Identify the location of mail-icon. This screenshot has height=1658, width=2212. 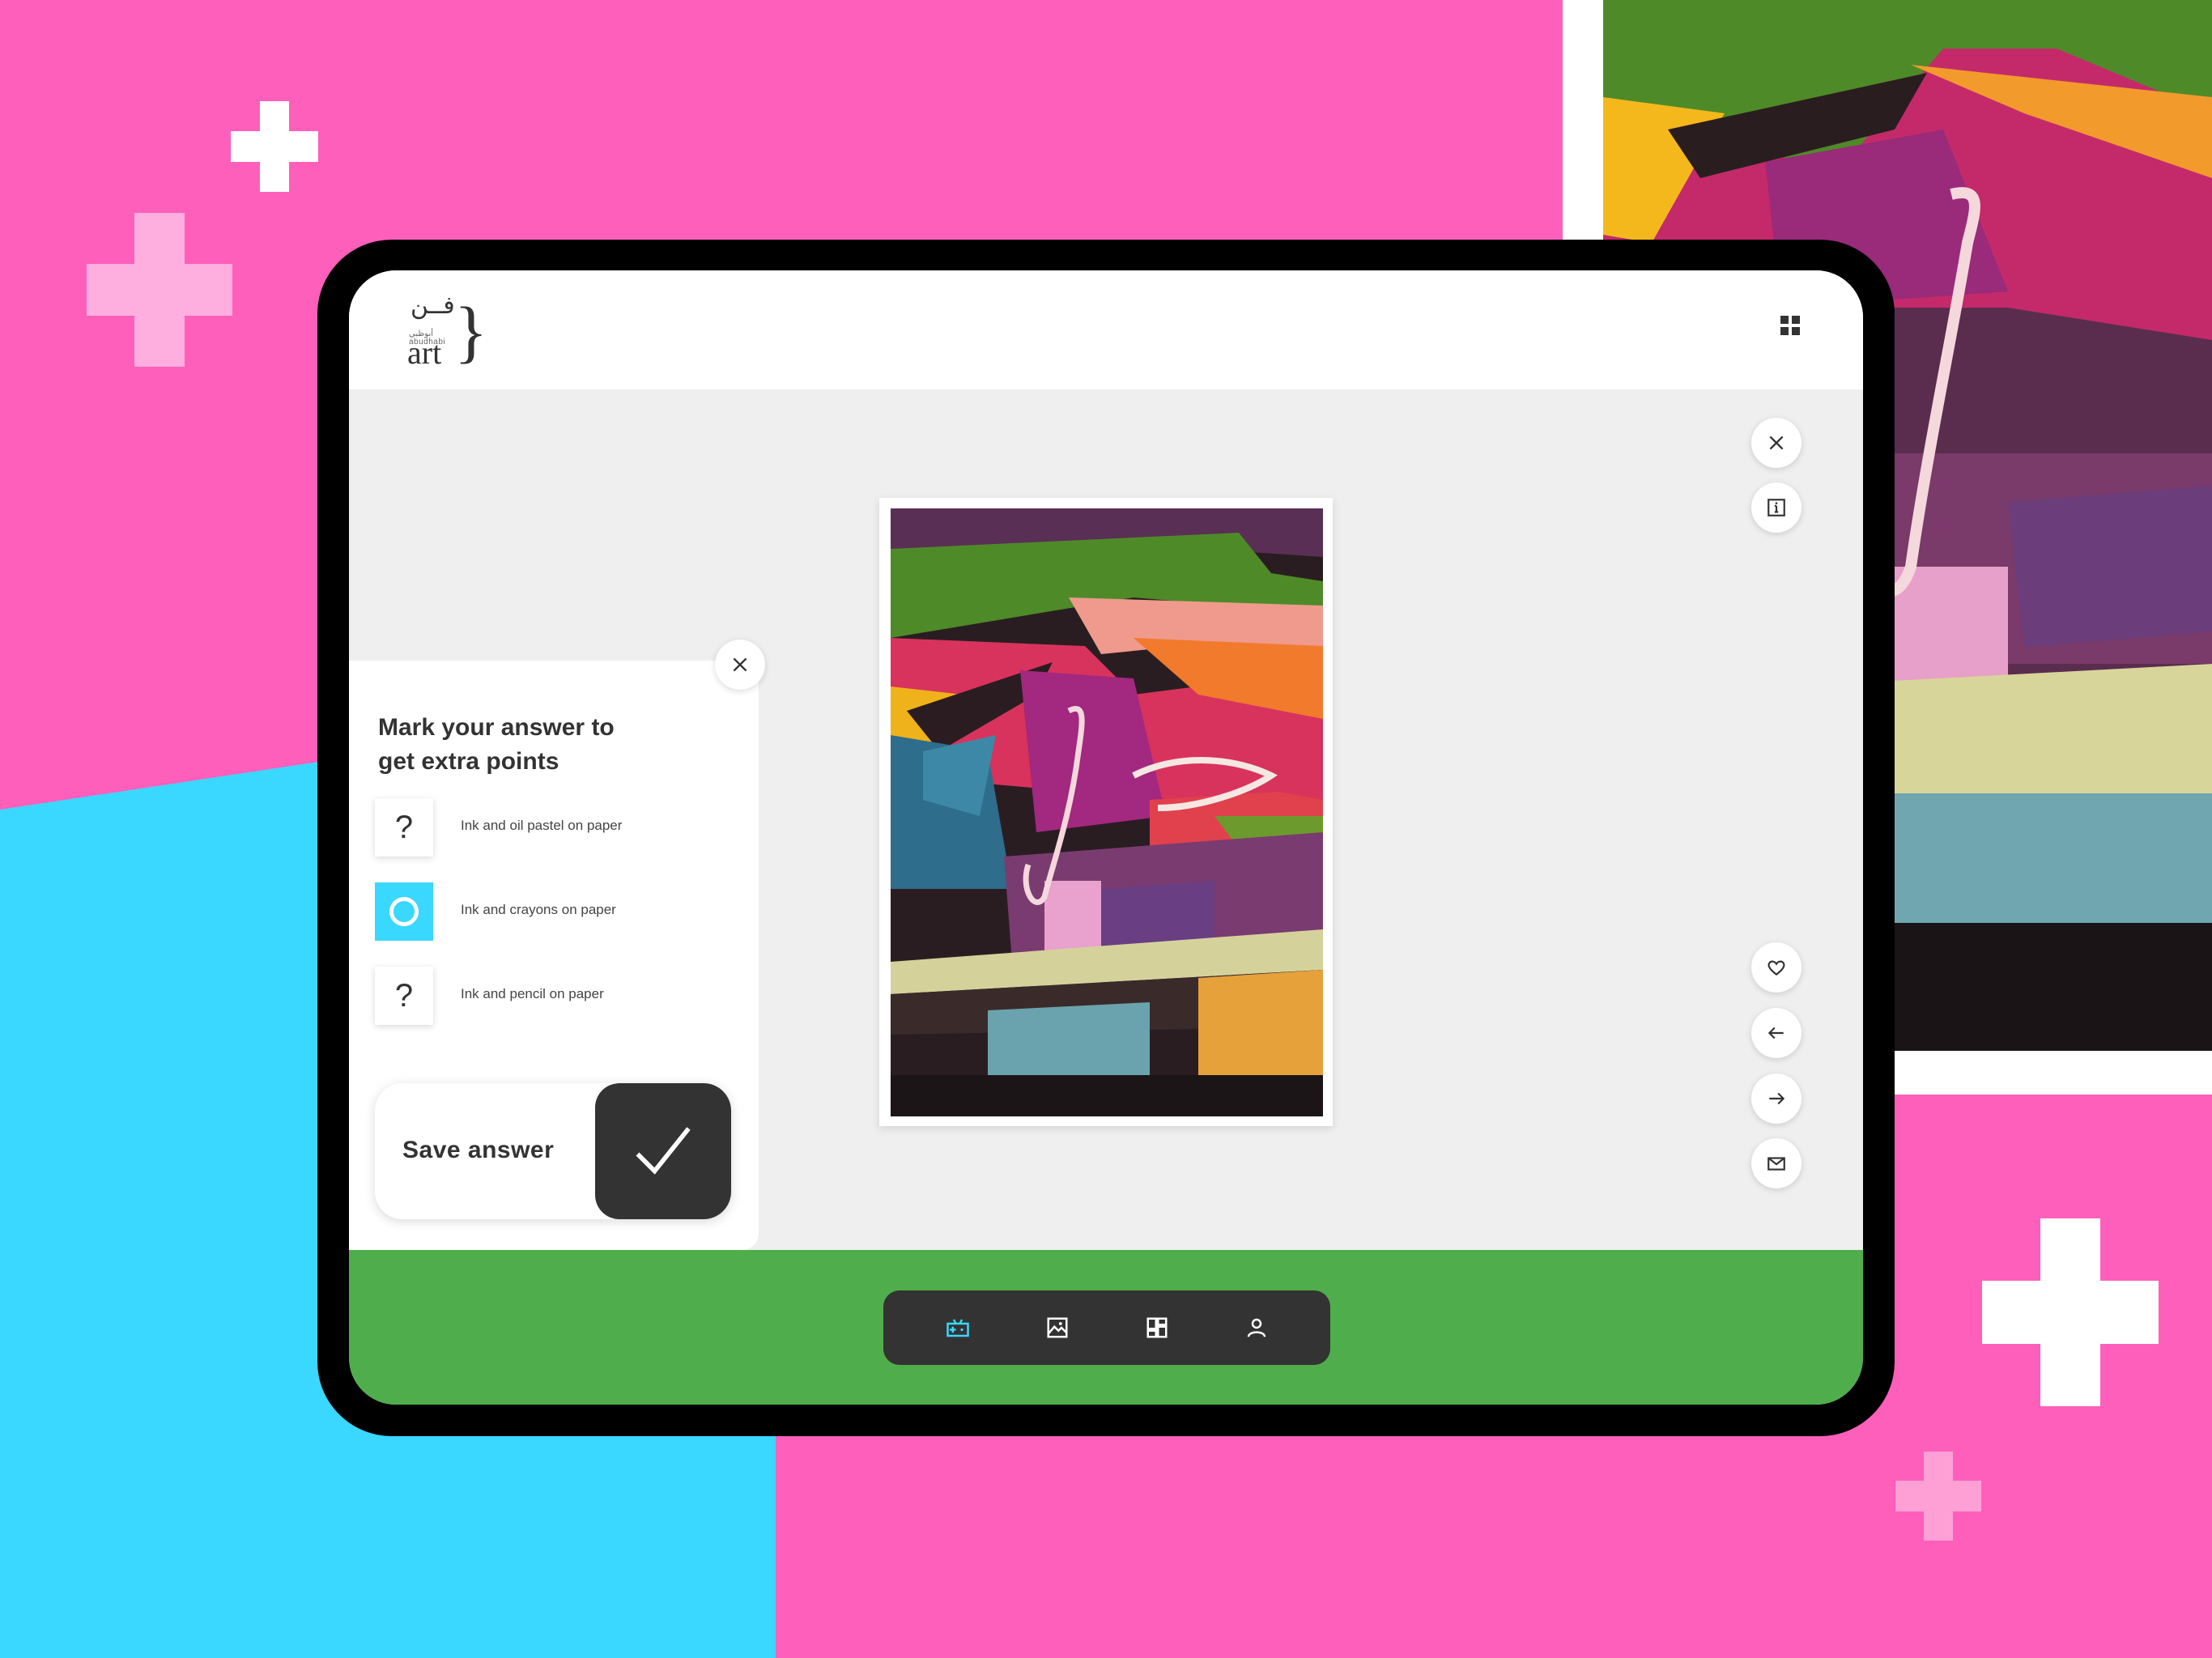
(1776, 1164).